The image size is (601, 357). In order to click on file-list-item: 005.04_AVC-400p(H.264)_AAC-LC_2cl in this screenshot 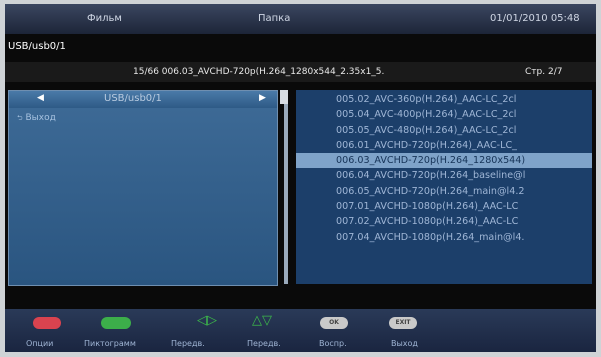, I will do `click(444, 114)`.